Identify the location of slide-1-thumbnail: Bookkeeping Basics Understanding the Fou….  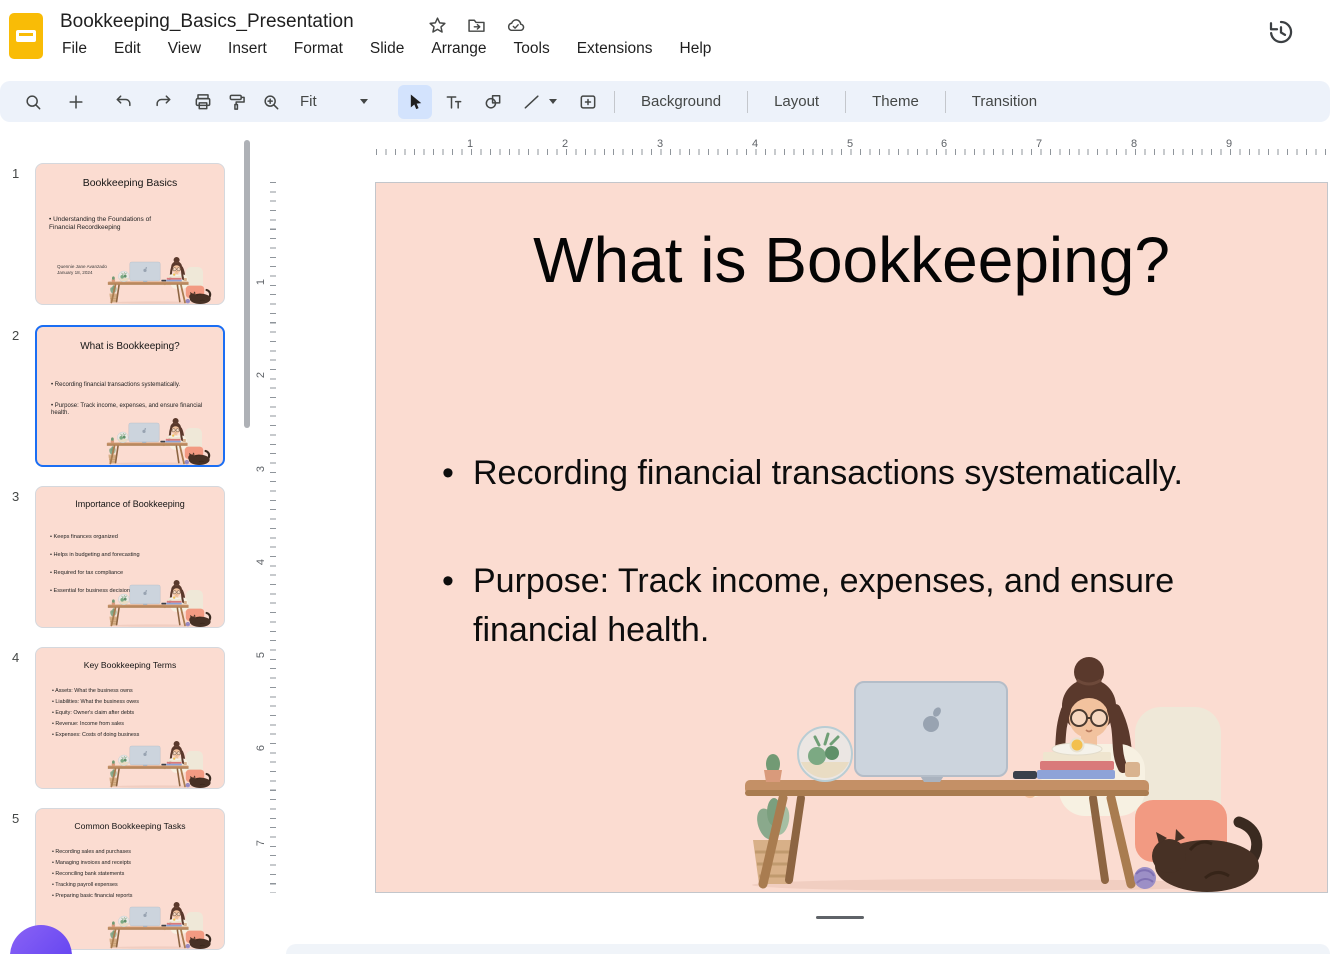
(130, 234).